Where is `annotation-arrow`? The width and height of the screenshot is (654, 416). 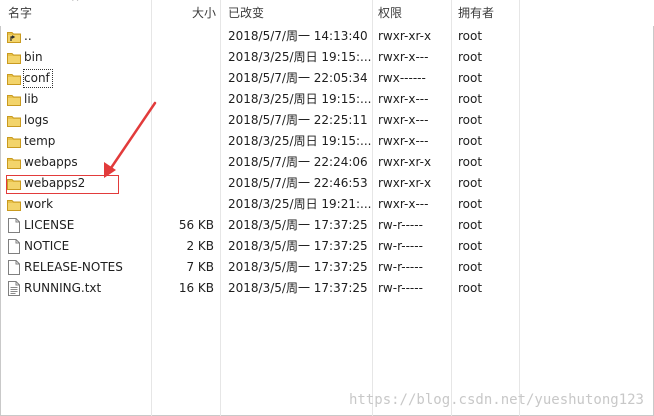
annotation-arrow is located at coordinates (130, 139).